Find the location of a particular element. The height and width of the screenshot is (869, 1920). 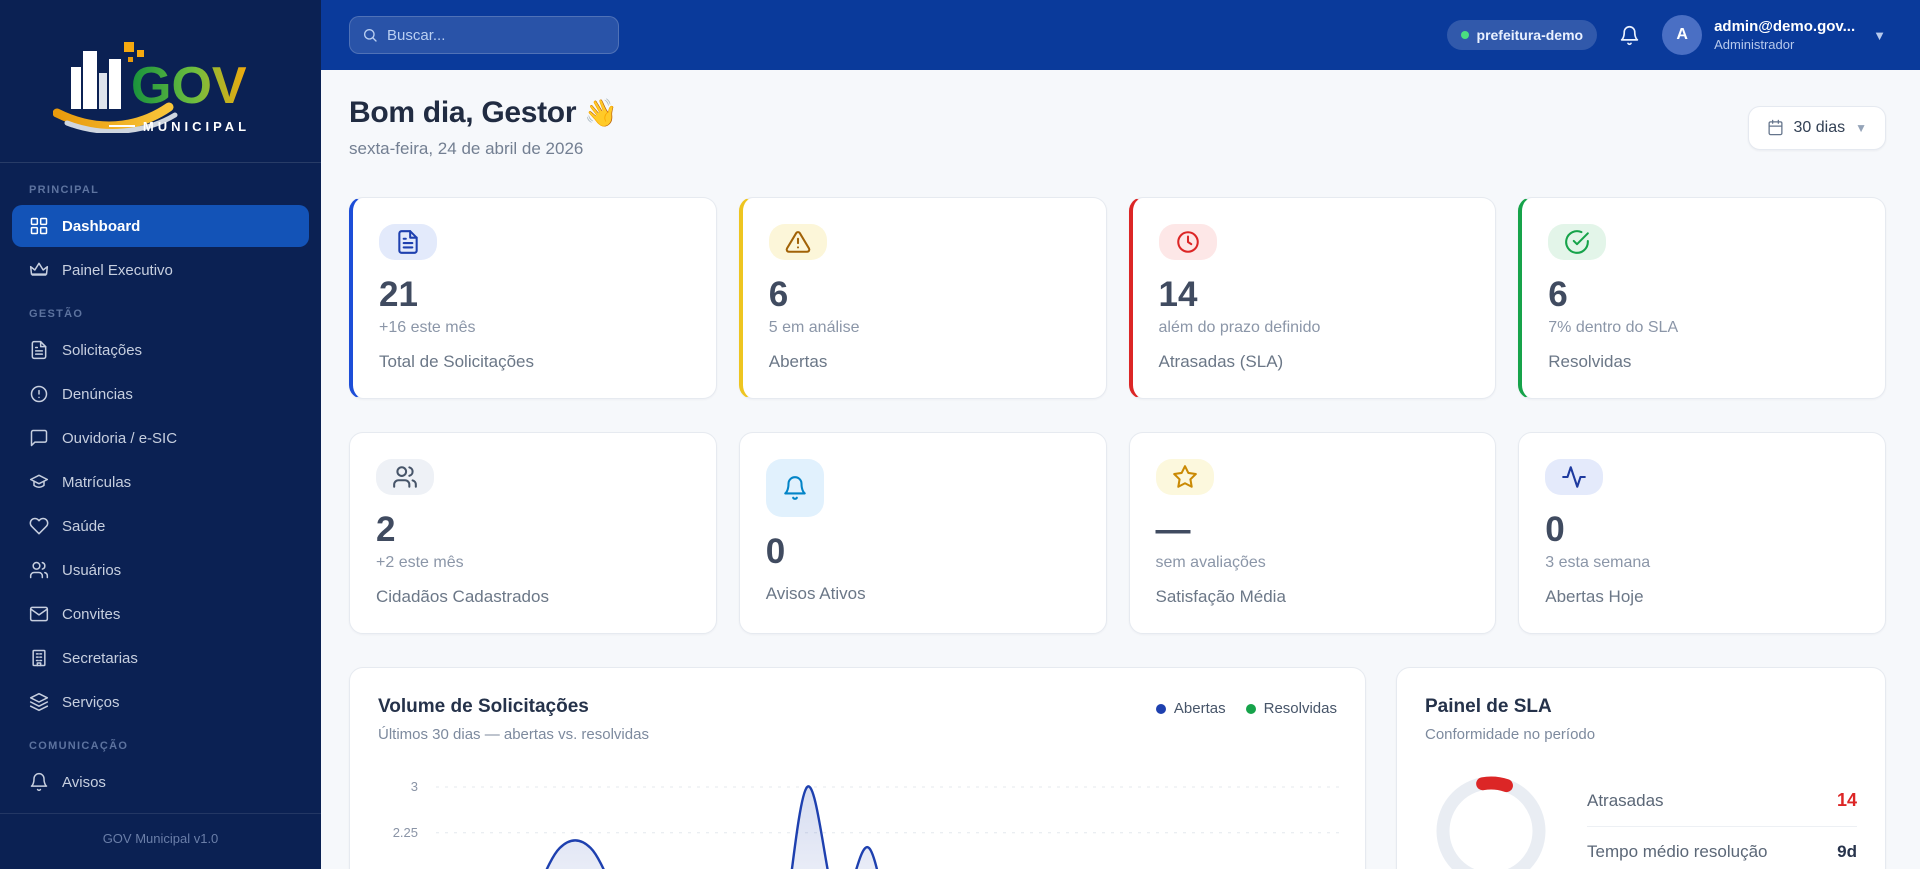

file-text-icon is located at coordinates (39, 350).